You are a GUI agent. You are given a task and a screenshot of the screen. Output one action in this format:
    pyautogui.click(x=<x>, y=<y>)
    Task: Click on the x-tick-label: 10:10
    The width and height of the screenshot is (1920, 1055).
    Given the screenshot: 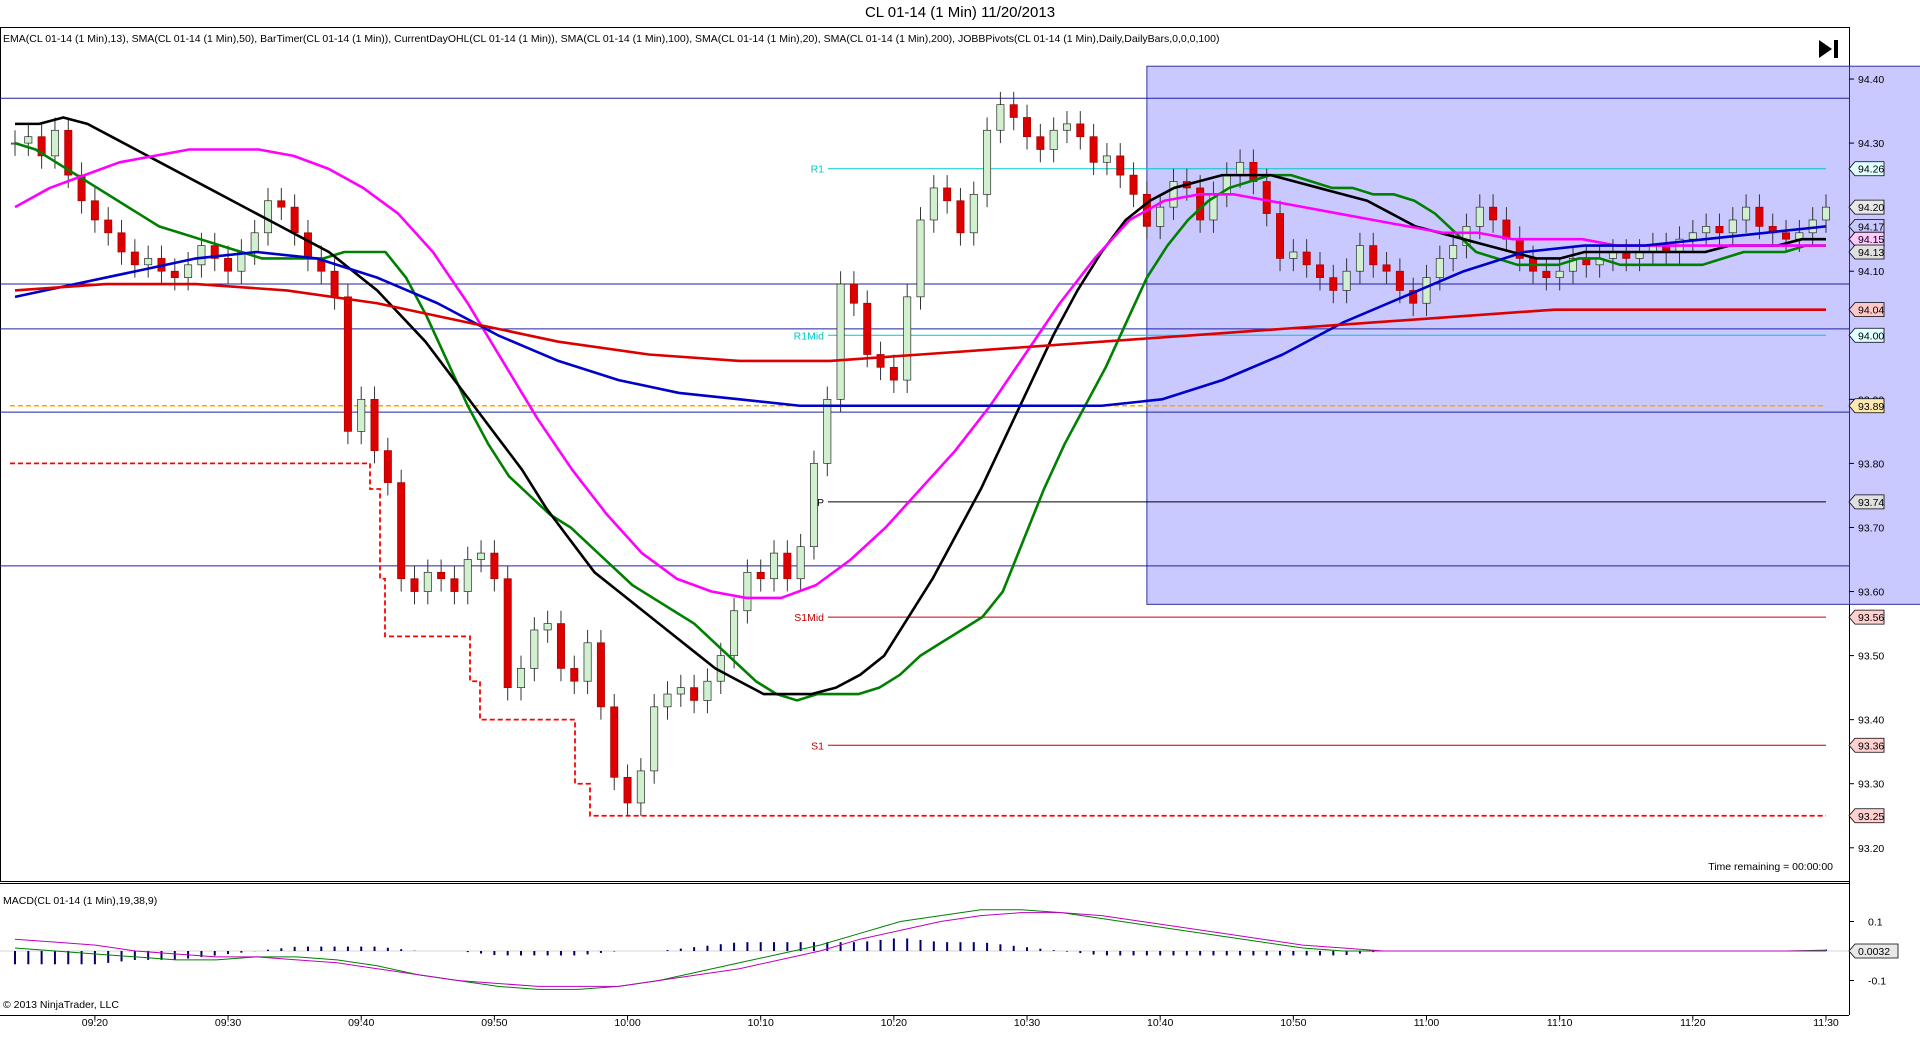 What is the action you would take?
    pyautogui.click(x=761, y=1023)
    